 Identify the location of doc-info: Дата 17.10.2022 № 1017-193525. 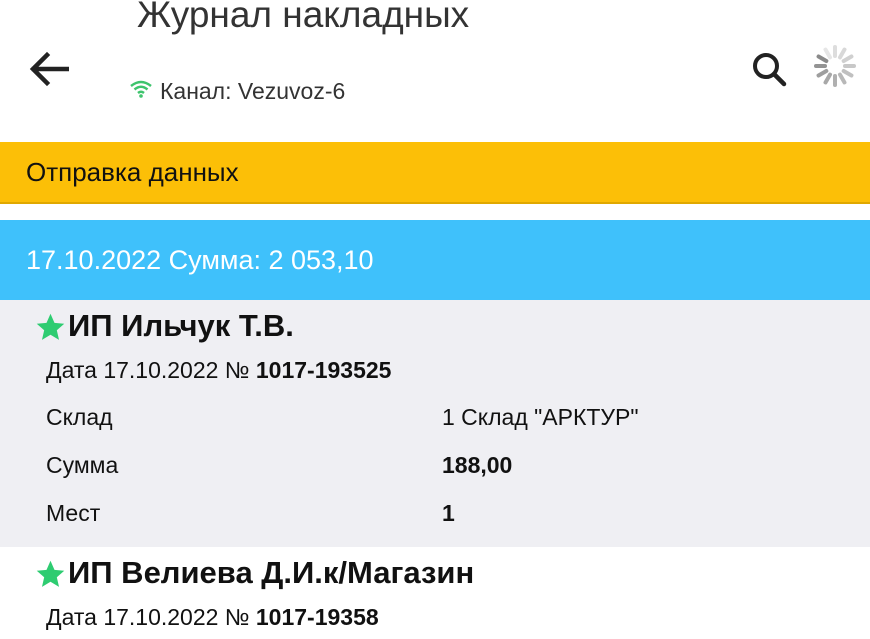
(218, 370).